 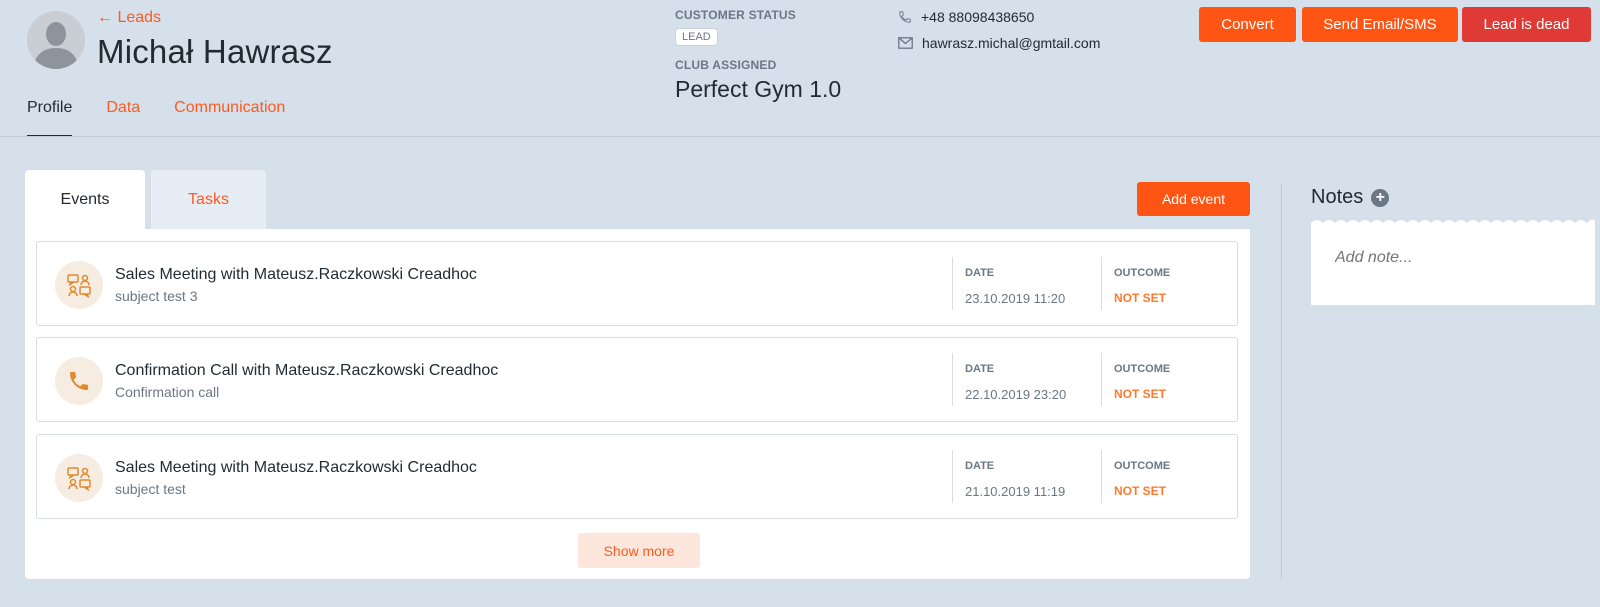 I want to click on tab-tasks: Tasks, so click(x=208, y=200).